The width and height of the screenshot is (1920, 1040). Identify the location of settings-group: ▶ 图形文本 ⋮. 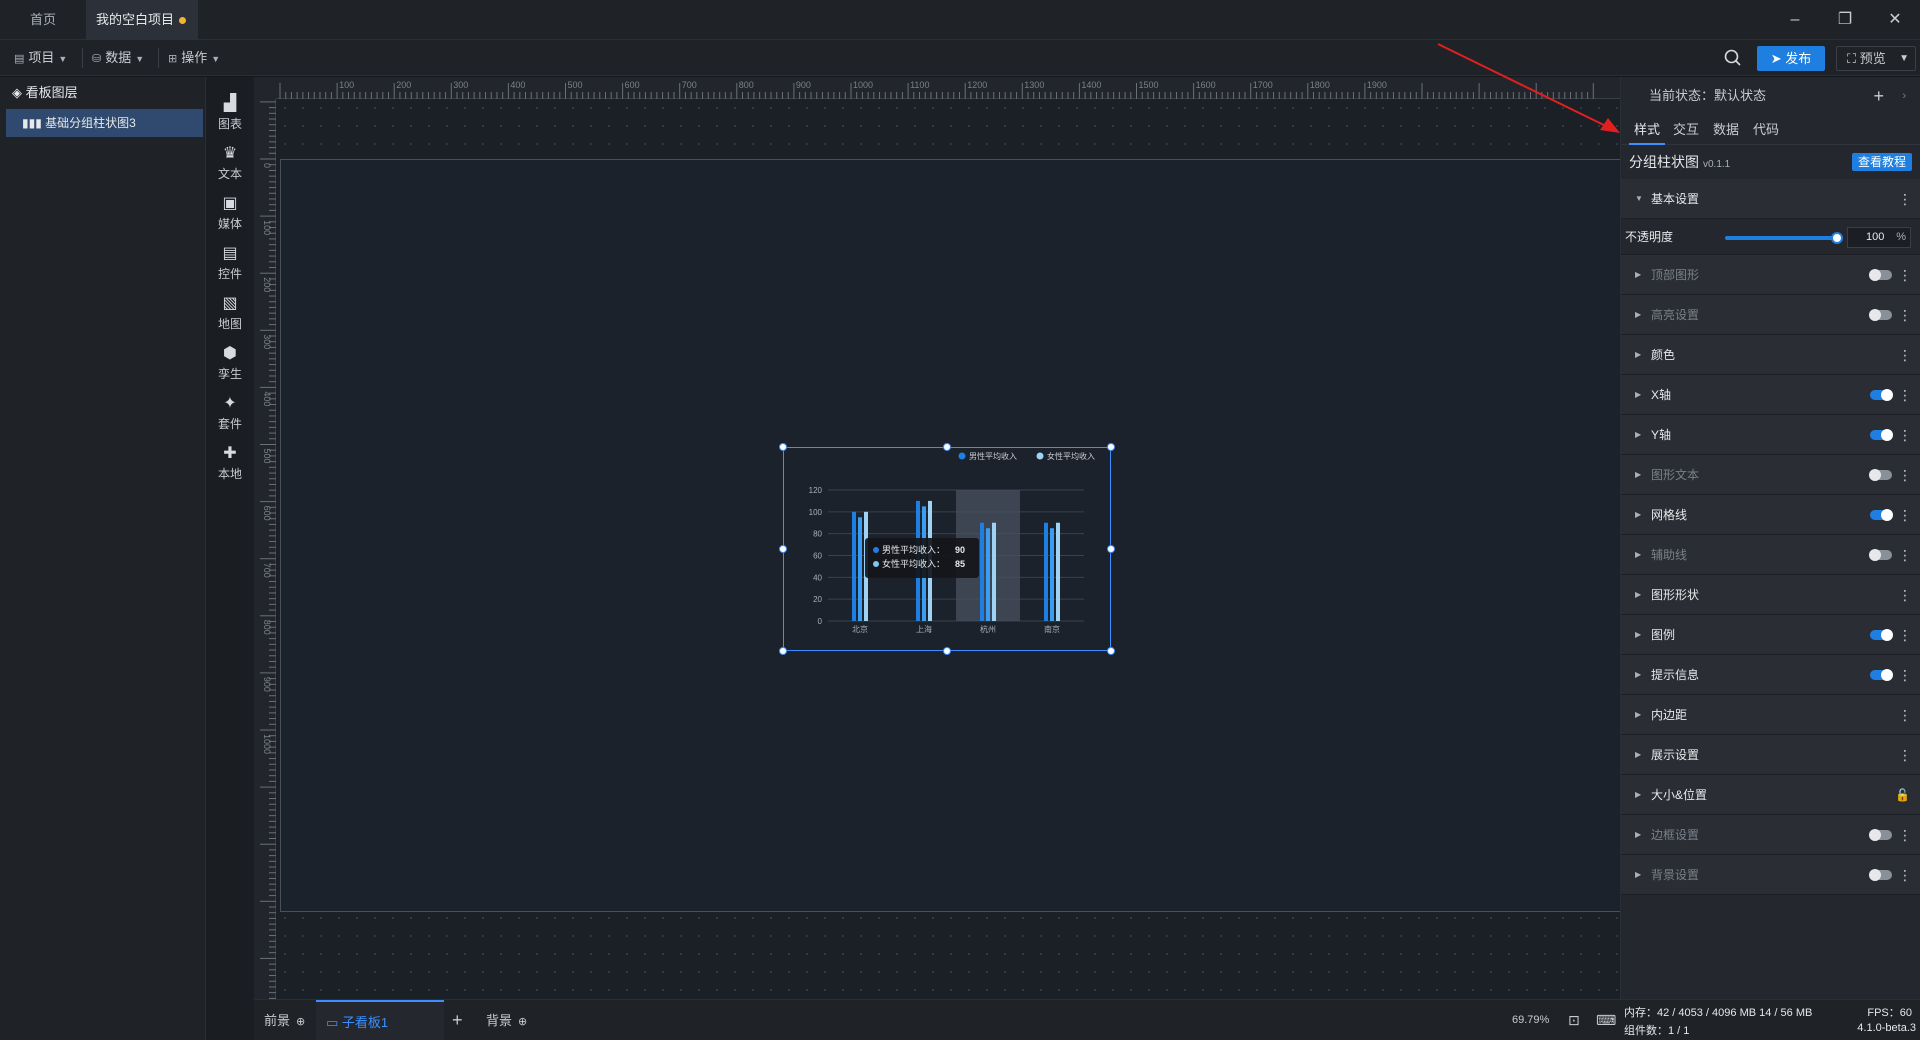
(1770, 475).